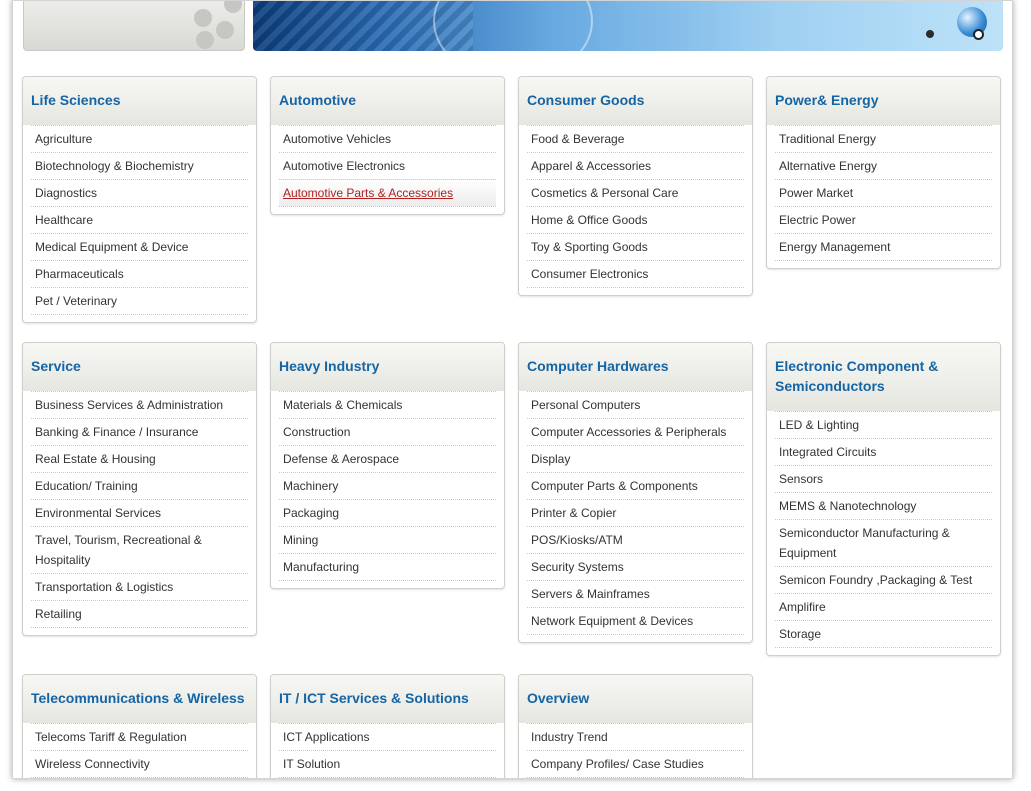  What do you see at coordinates (139, 698) in the screenshot?
I see `category-title: Telecommunications & Wireless` at bounding box center [139, 698].